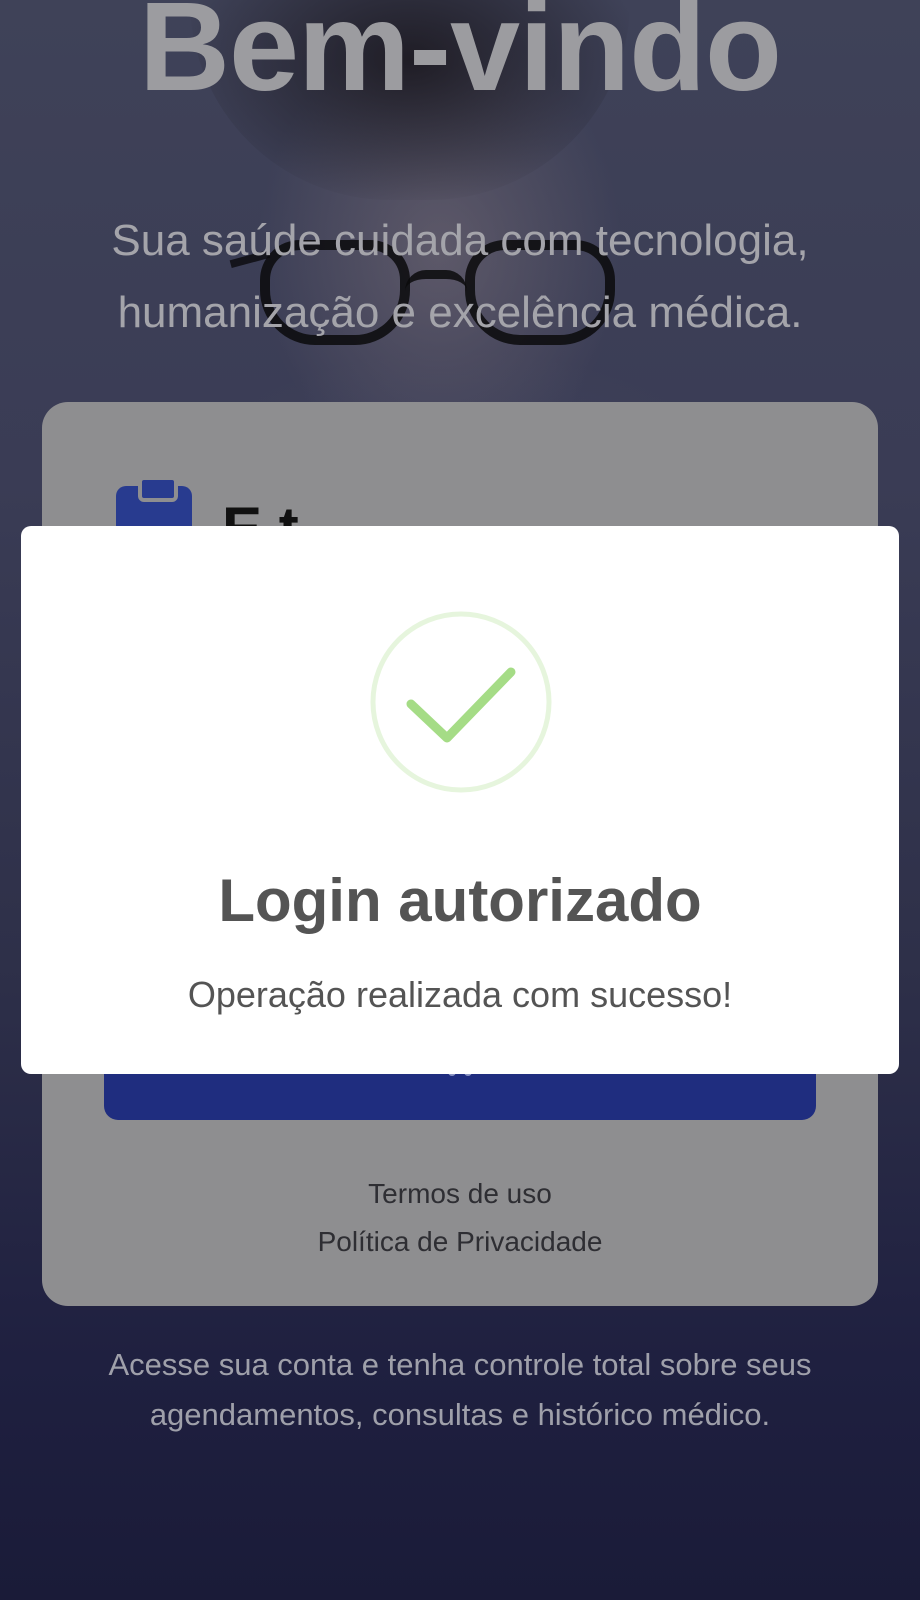 This screenshot has width=920, height=1600. What do you see at coordinates (461, 702) in the screenshot?
I see `checkmark-success-icon` at bounding box center [461, 702].